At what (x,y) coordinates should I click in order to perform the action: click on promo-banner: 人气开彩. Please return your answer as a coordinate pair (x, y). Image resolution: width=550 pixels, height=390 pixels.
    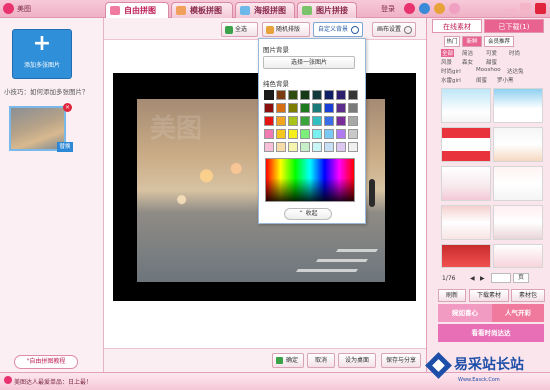
    Looking at the image, I should click on (518, 313).